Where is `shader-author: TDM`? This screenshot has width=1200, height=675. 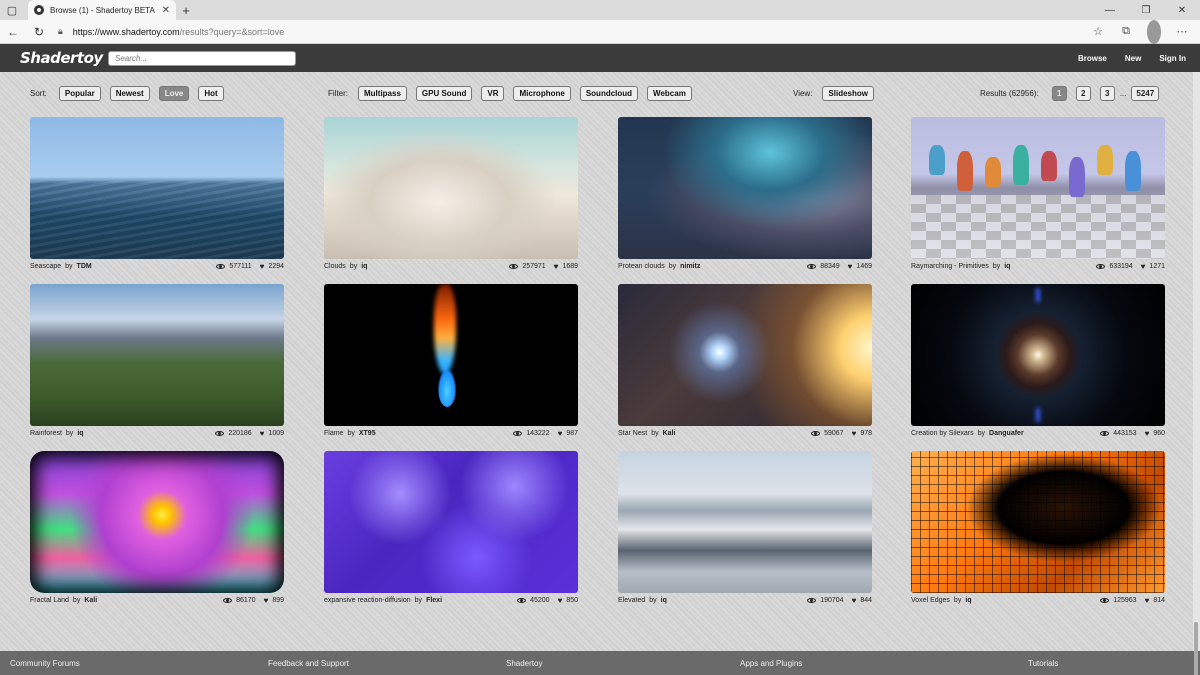
shader-author: TDM is located at coordinates (84, 266).